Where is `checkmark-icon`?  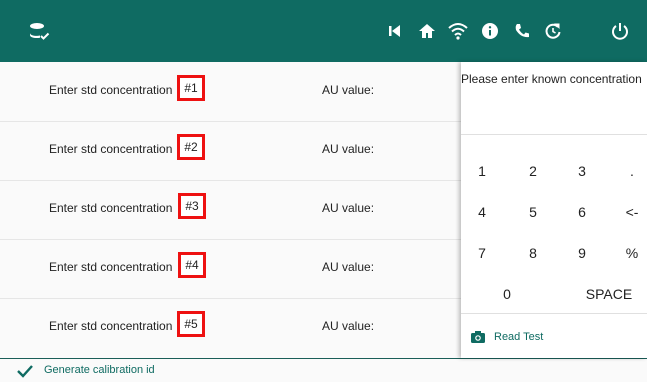 checkmark-icon is located at coordinates (25, 371).